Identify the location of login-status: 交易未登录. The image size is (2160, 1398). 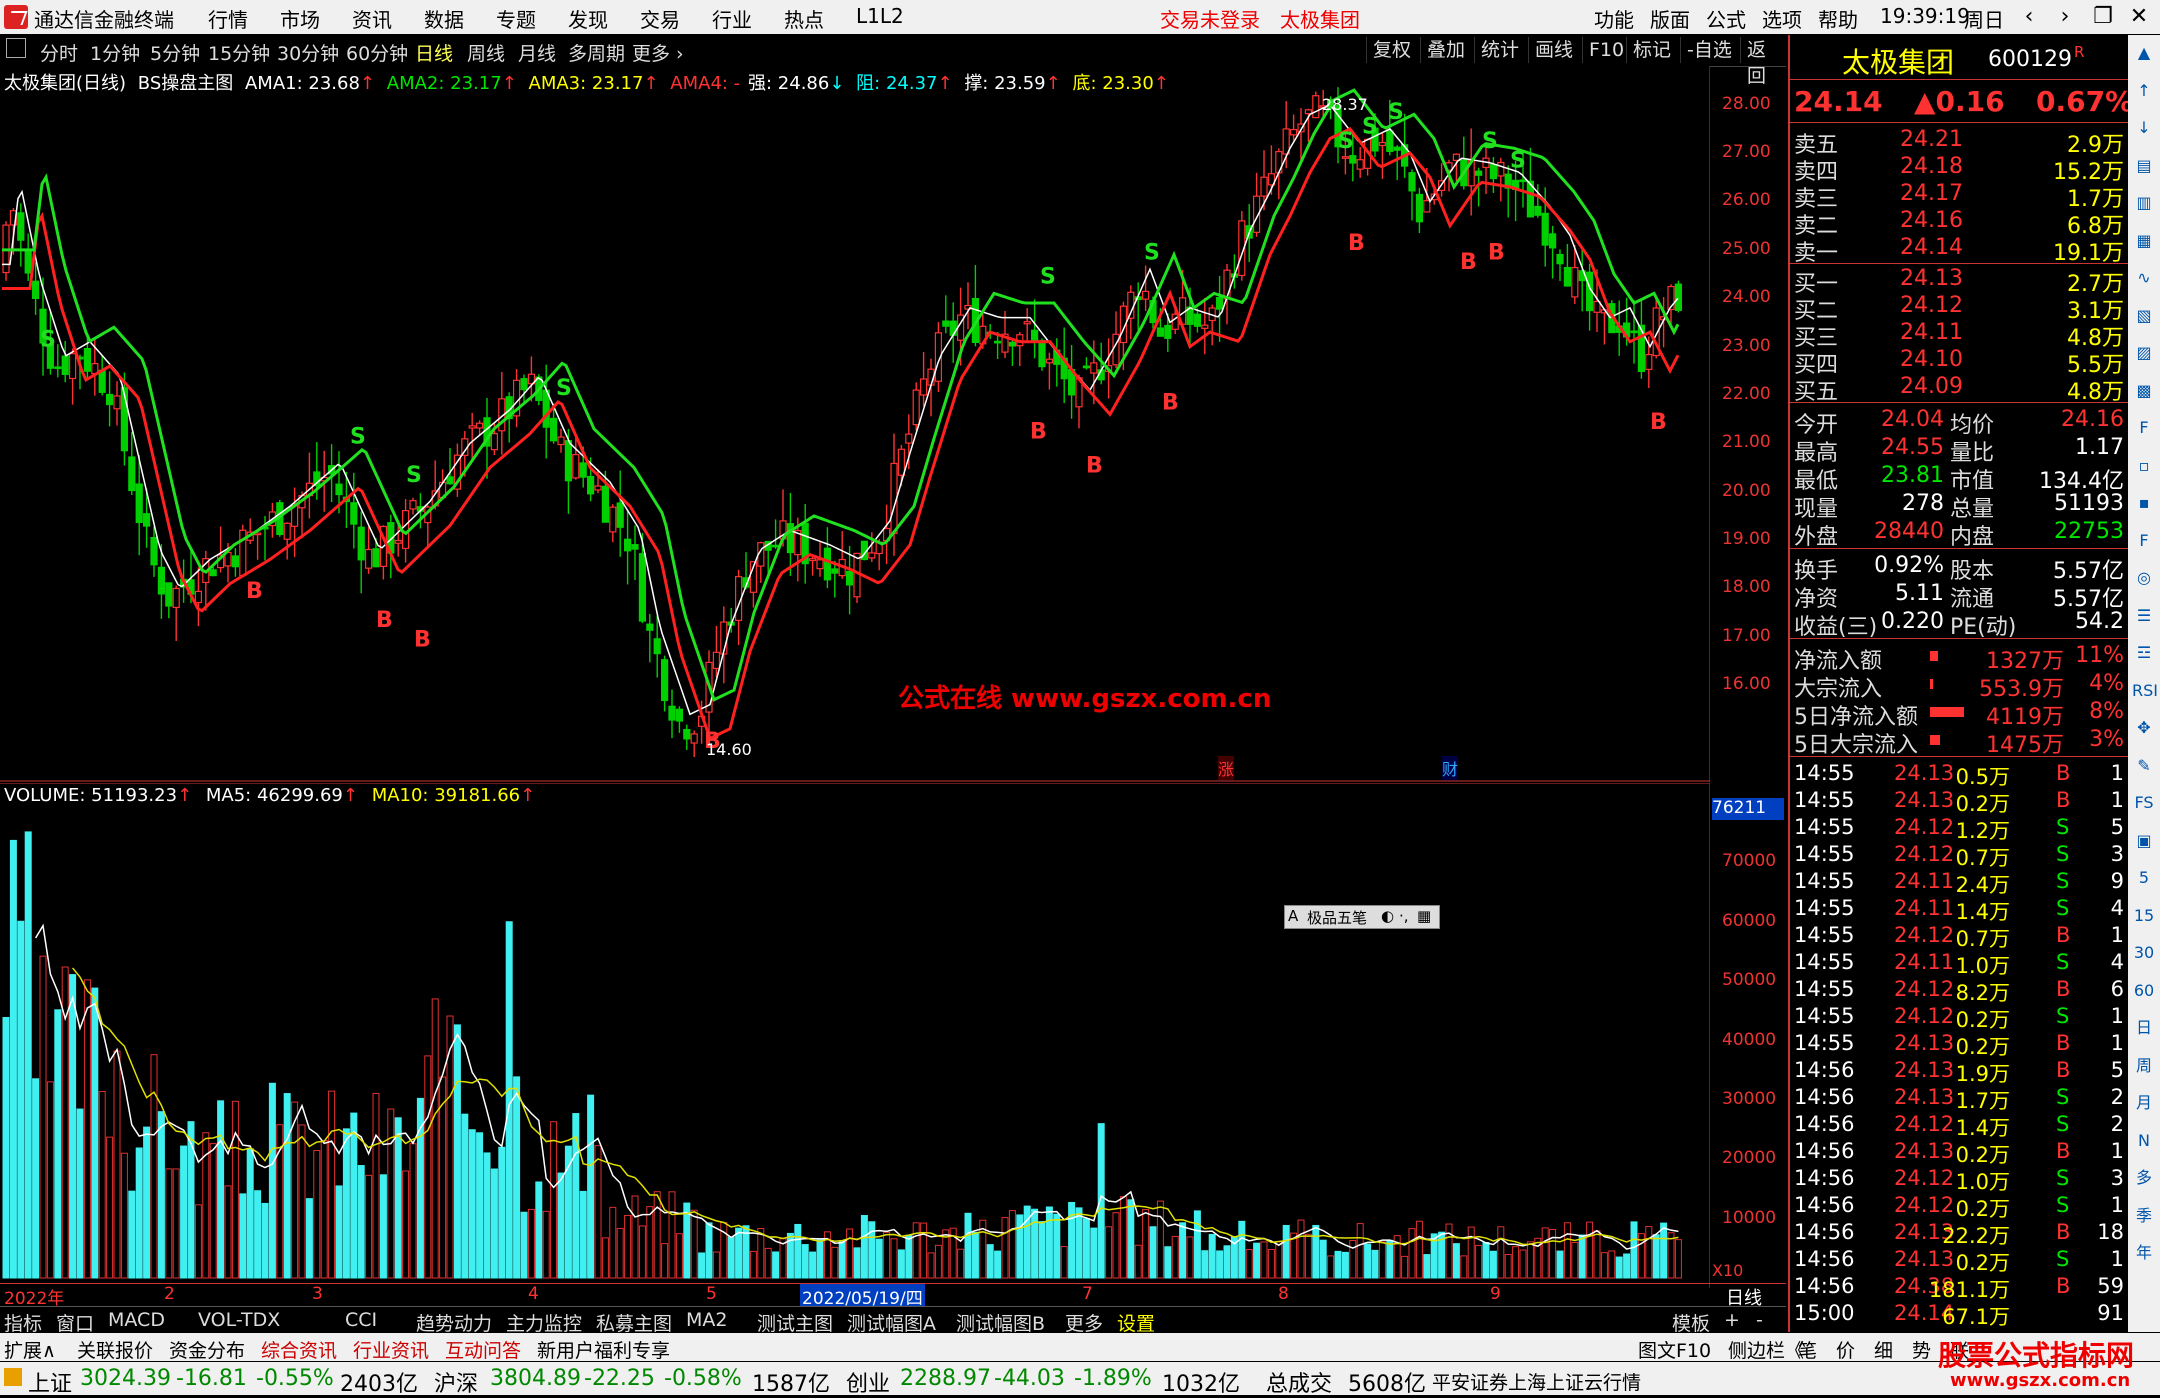
(1210, 18).